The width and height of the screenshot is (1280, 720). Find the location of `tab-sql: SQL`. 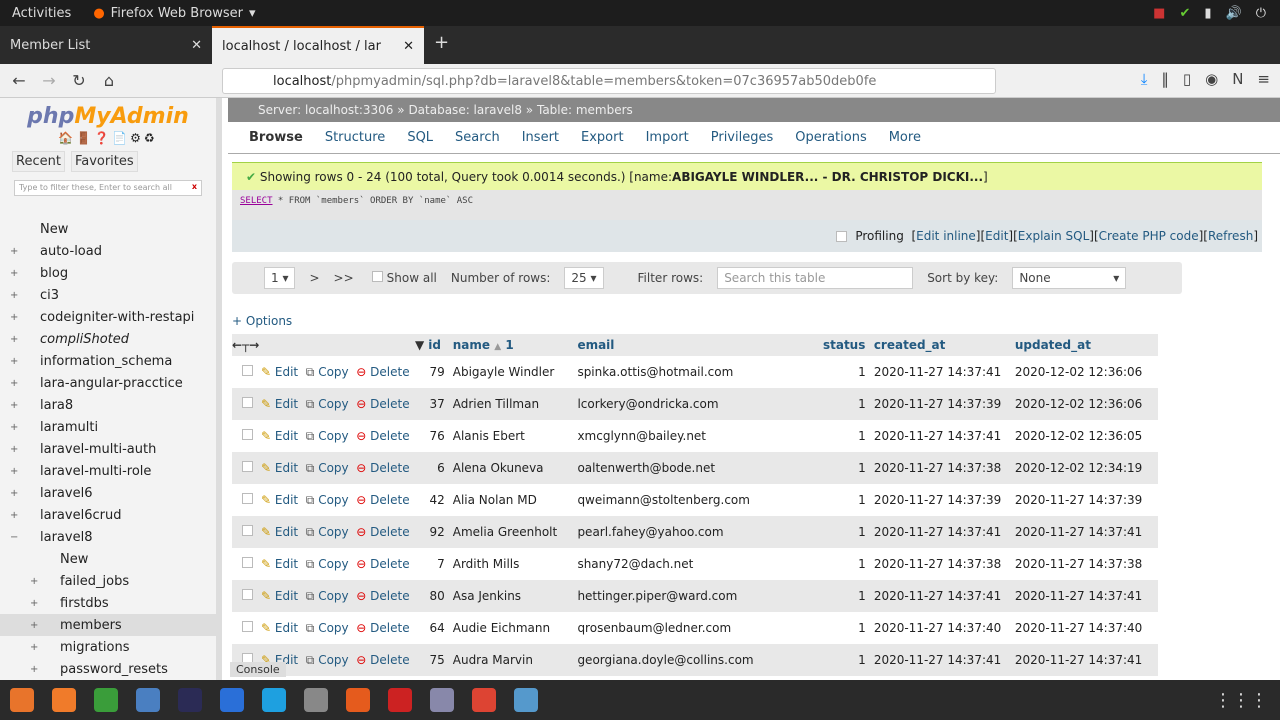

tab-sql: SQL is located at coordinates (420, 137).